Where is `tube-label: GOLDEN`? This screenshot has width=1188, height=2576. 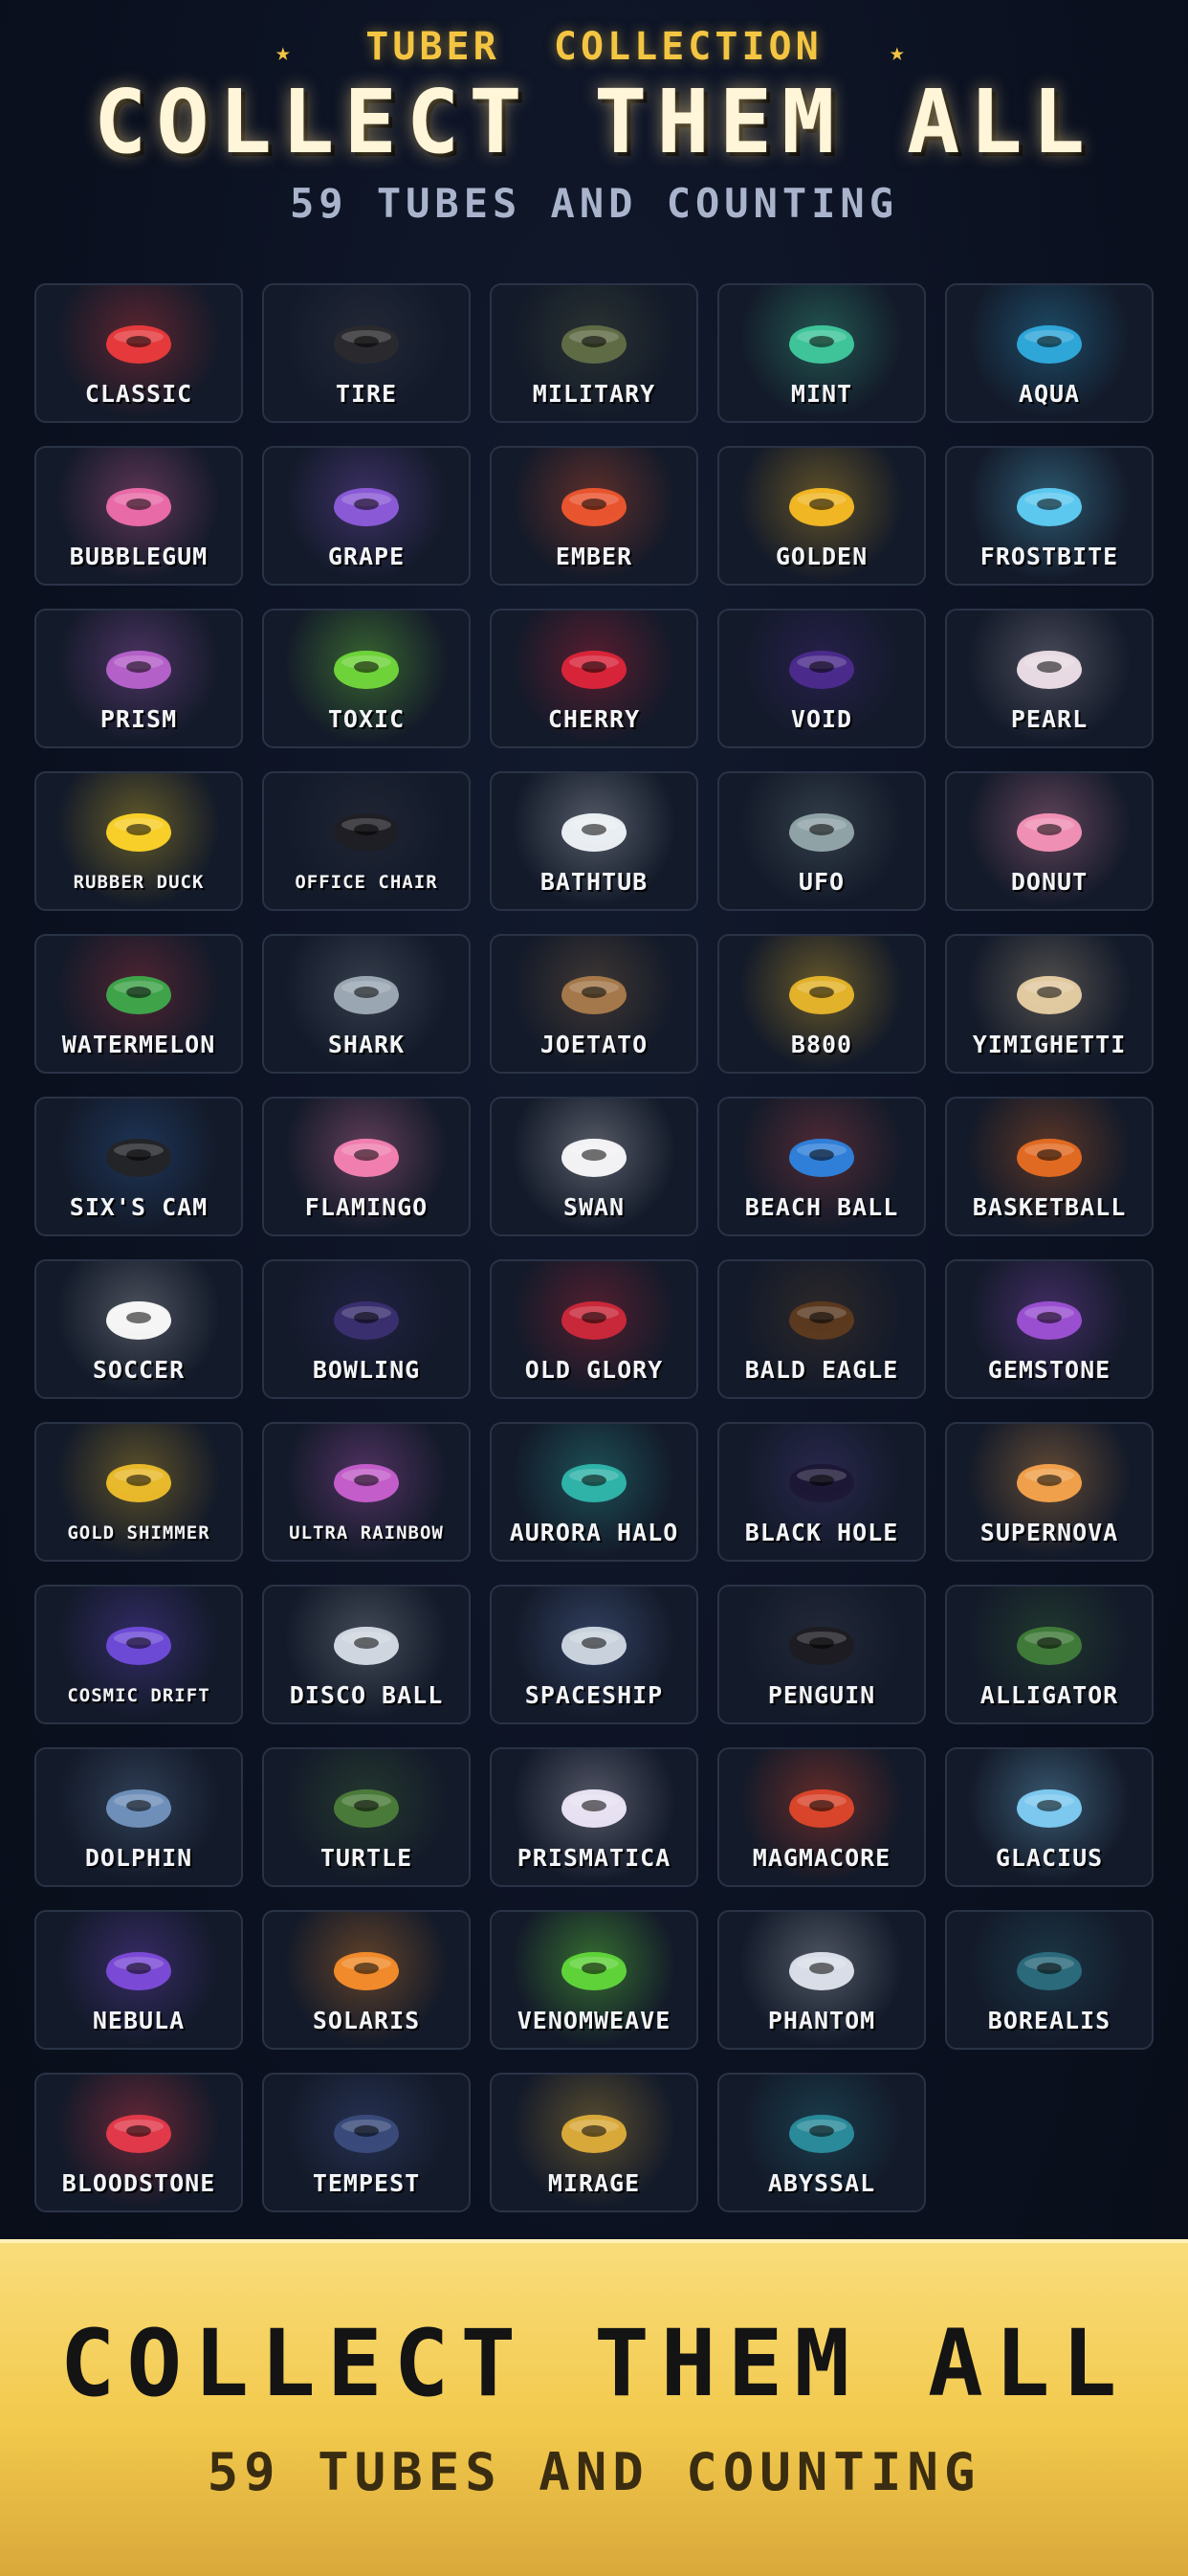
tube-label: GOLDEN is located at coordinates (822, 556).